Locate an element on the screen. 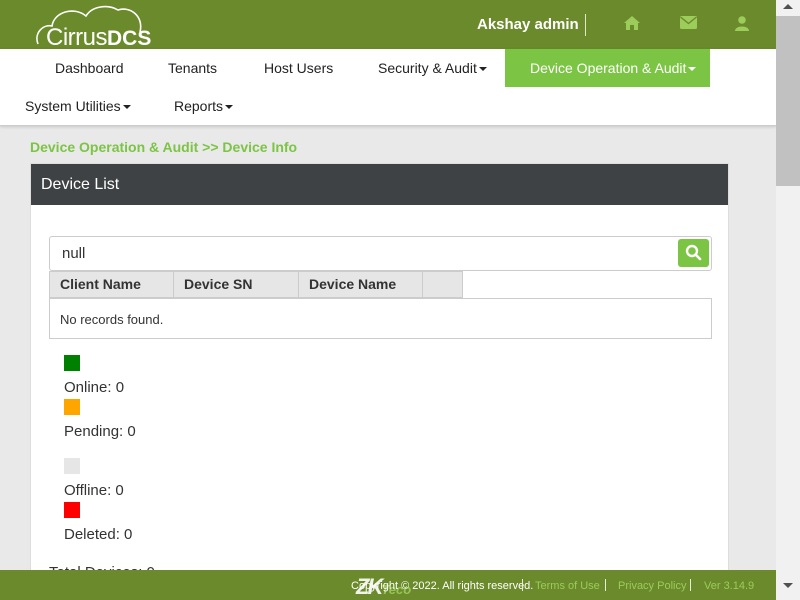 This screenshot has height=600, width=800. scroll-up-arrow-icon is located at coordinates (788, 6).